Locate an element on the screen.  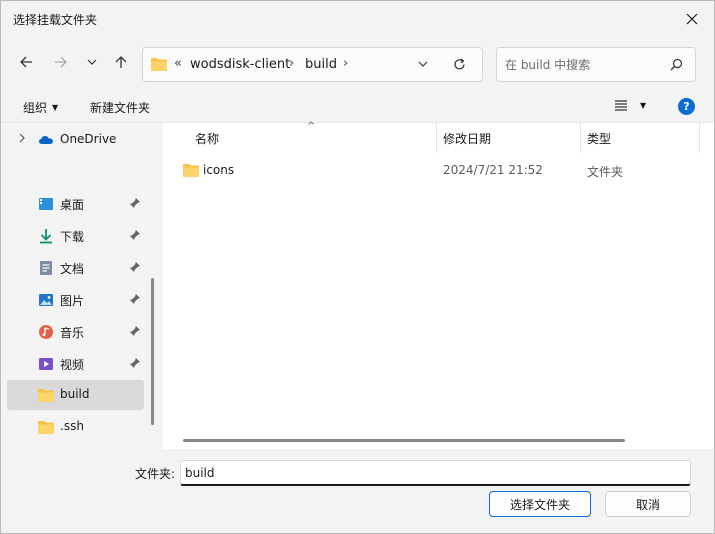
arrow-left-icon is located at coordinates (26, 62).